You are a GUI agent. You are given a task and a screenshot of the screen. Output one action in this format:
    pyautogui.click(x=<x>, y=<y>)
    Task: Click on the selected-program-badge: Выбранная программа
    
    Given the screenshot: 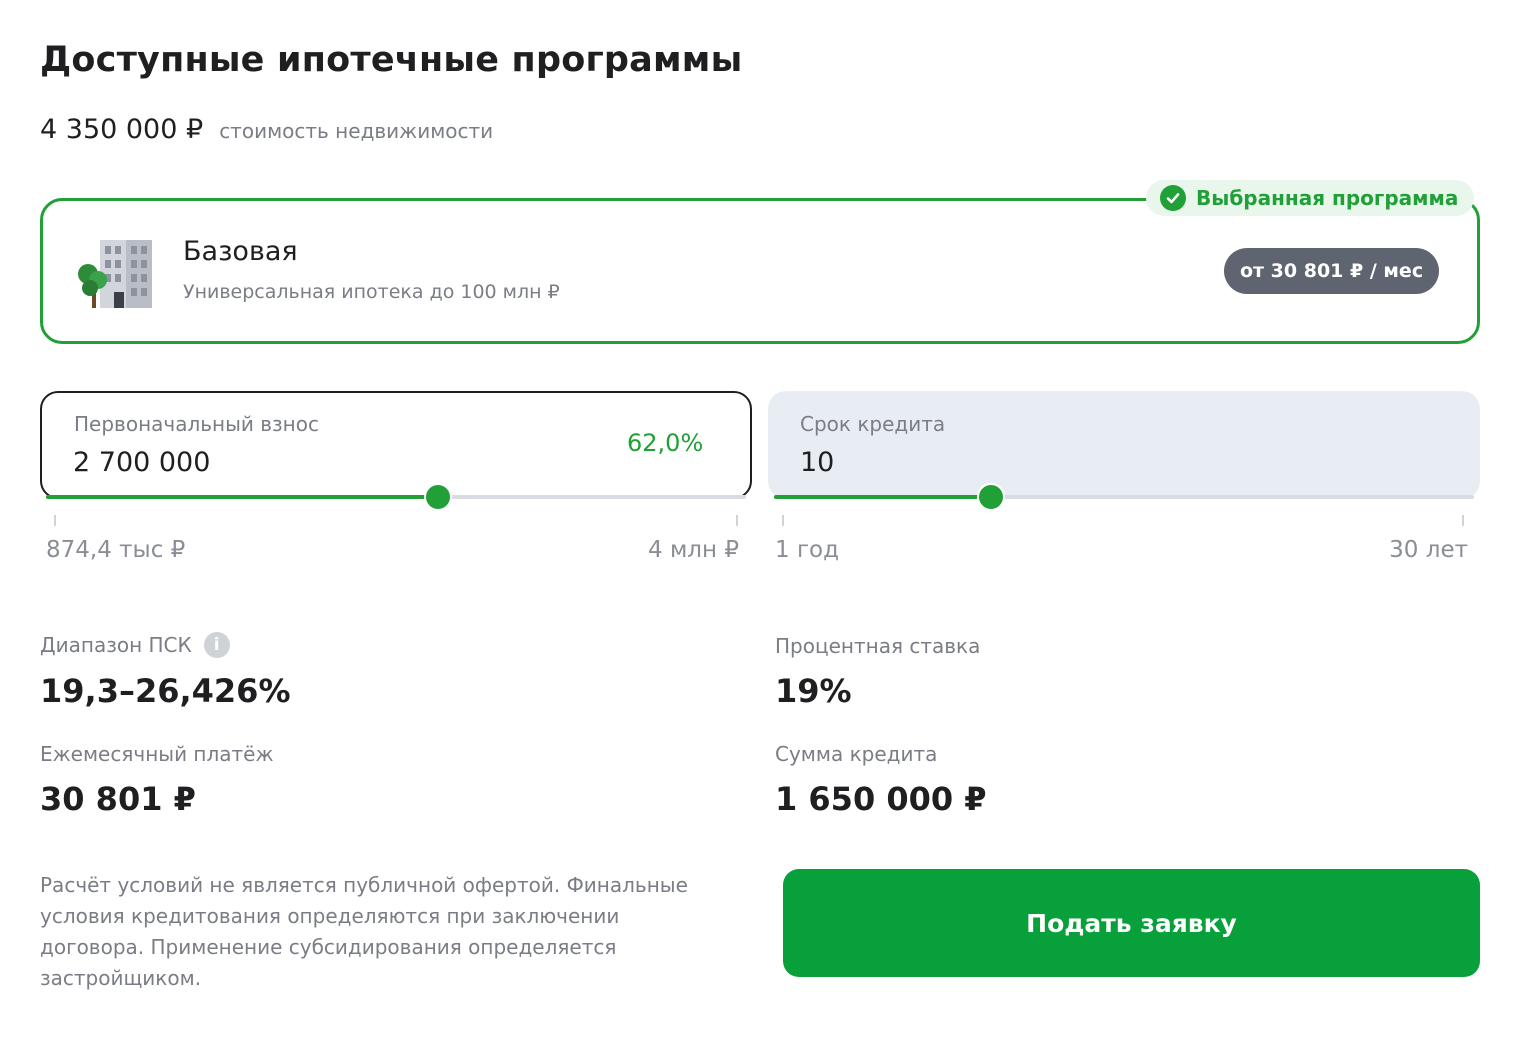 What is the action you would take?
    pyautogui.click(x=1310, y=198)
    